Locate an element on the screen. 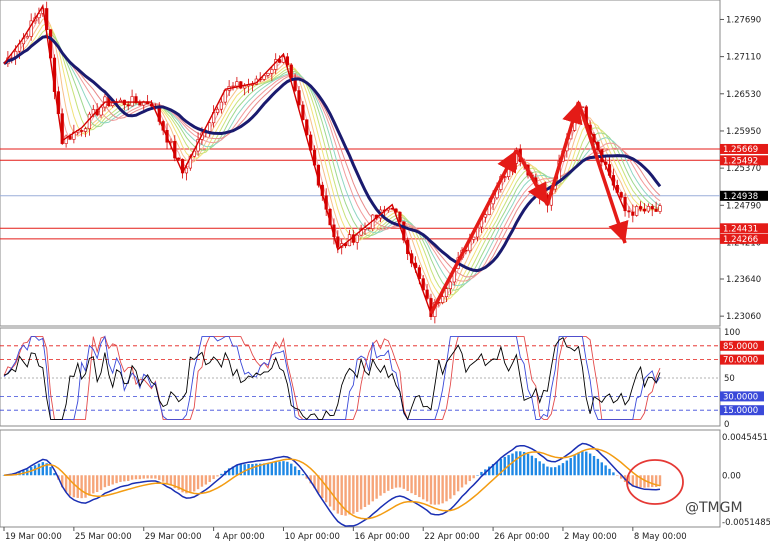 This screenshot has height=543, width=770. watermark: @TMGM is located at coordinates (714, 508).